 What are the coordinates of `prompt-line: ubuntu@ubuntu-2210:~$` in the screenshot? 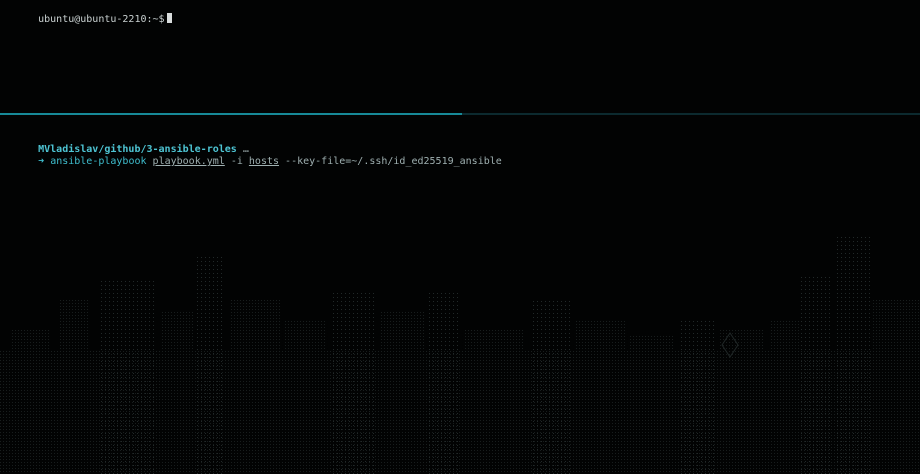 It's located at (87, 19).